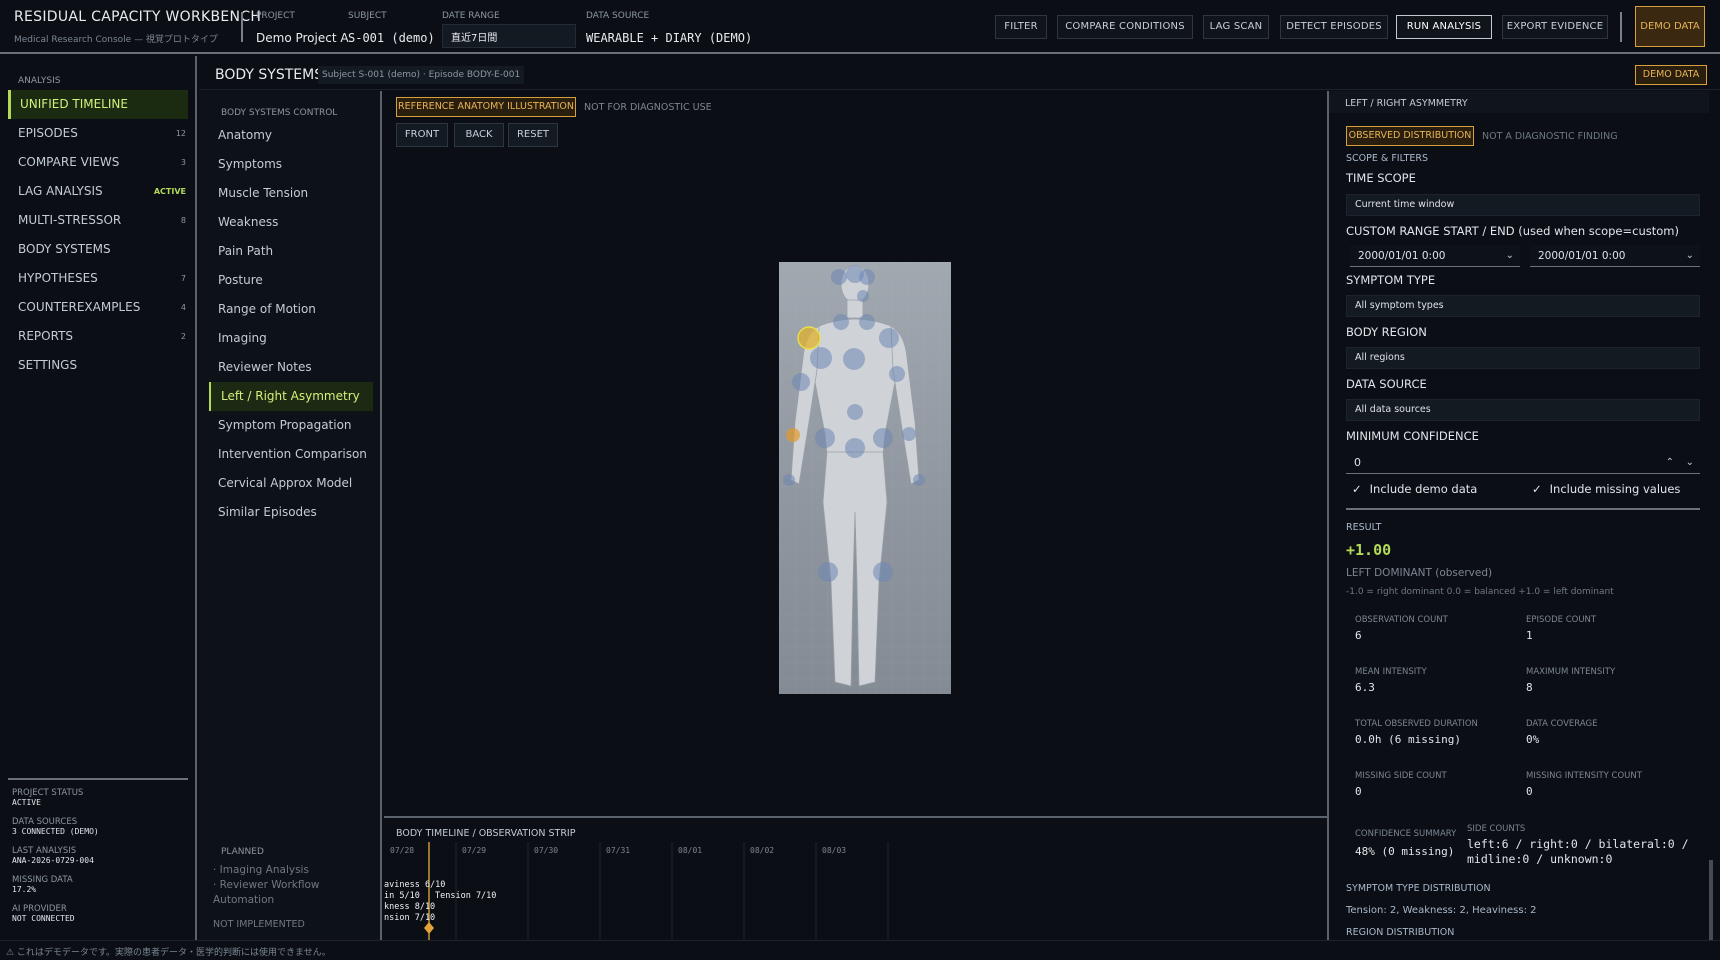 This screenshot has height=960, width=1720. Describe the element at coordinates (1416, 732) in the screenshot. I see `total-observed-duration: TOTAL OBSERVED DURATION 0.0h (6 missing)` at that location.